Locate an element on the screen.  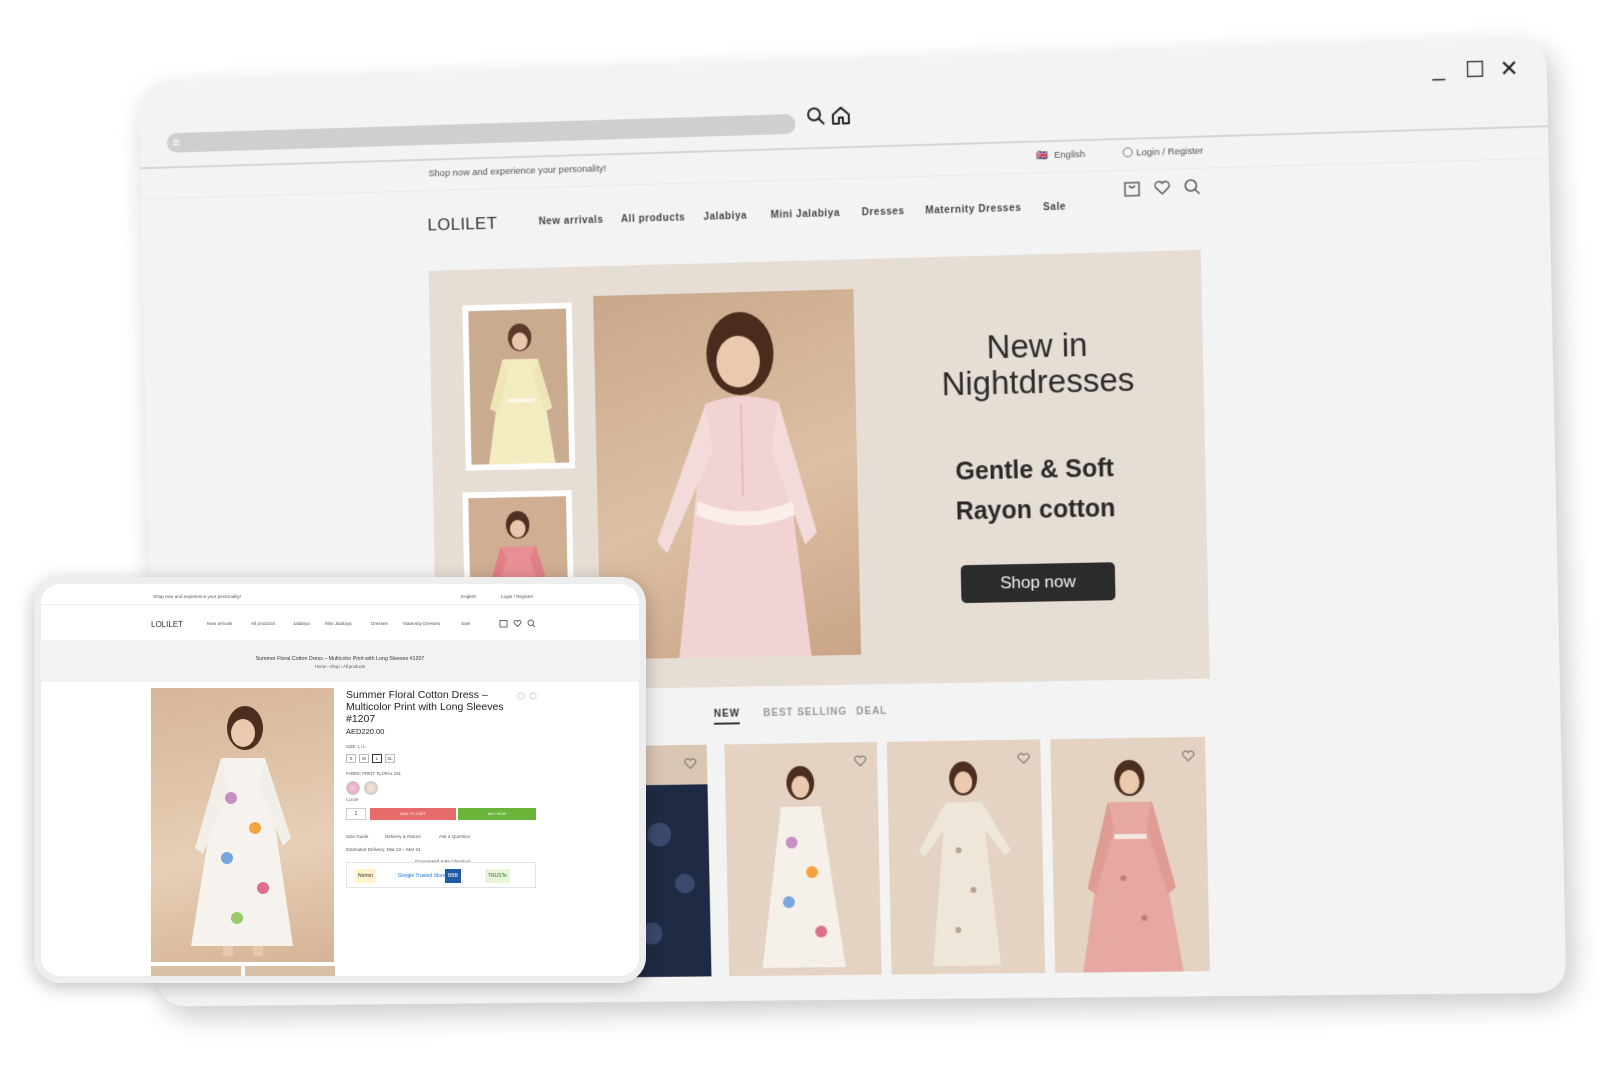
language-flag: 🇬🇧 is located at coordinates (1042, 155).